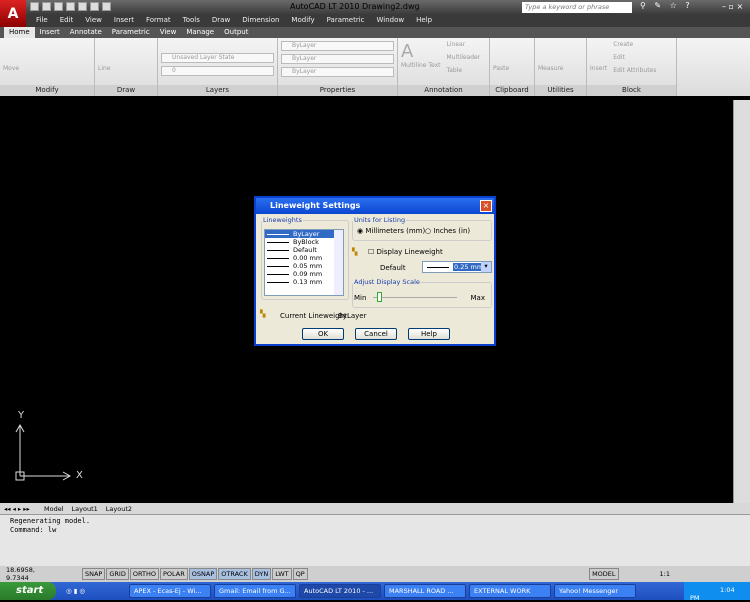 This screenshot has height=602, width=750. What do you see at coordinates (19, 32) in the screenshot?
I see `tab-home: Home` at bounding box center [19, 32].